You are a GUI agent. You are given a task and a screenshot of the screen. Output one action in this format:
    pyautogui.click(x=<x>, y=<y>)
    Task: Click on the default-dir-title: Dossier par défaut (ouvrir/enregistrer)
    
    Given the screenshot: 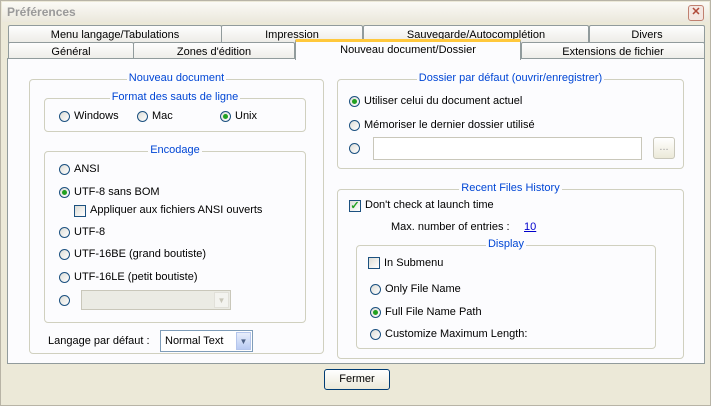 What is the action you would take?
    pyautogui.click(x=510, y=78)
    